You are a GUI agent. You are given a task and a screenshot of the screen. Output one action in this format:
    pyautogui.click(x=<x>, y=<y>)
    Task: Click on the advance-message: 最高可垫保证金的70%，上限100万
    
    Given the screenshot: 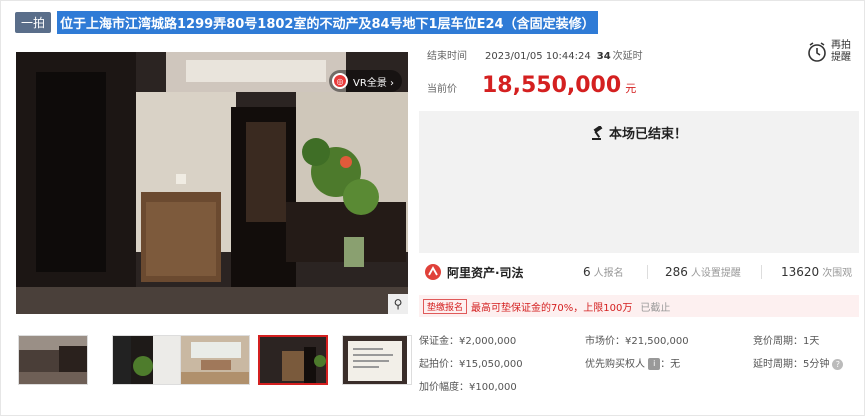 What is the action you would take?
    pyautogui.click(x=552, y=308)
    